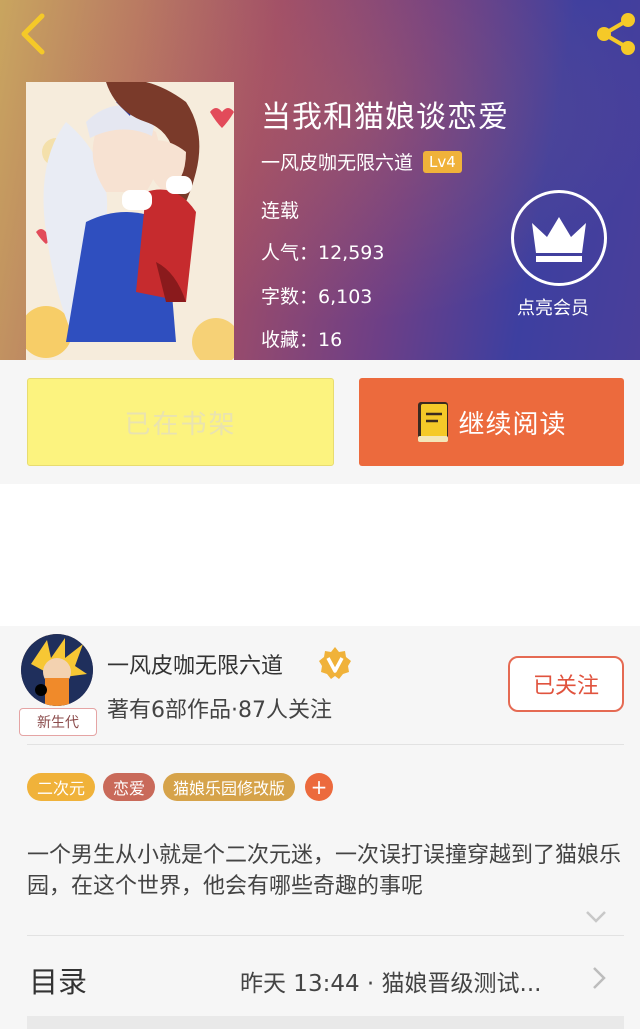 The height and width of the screenshot is (1029, 640). I want to click on level-badge: Lv4, so click(442, 161).